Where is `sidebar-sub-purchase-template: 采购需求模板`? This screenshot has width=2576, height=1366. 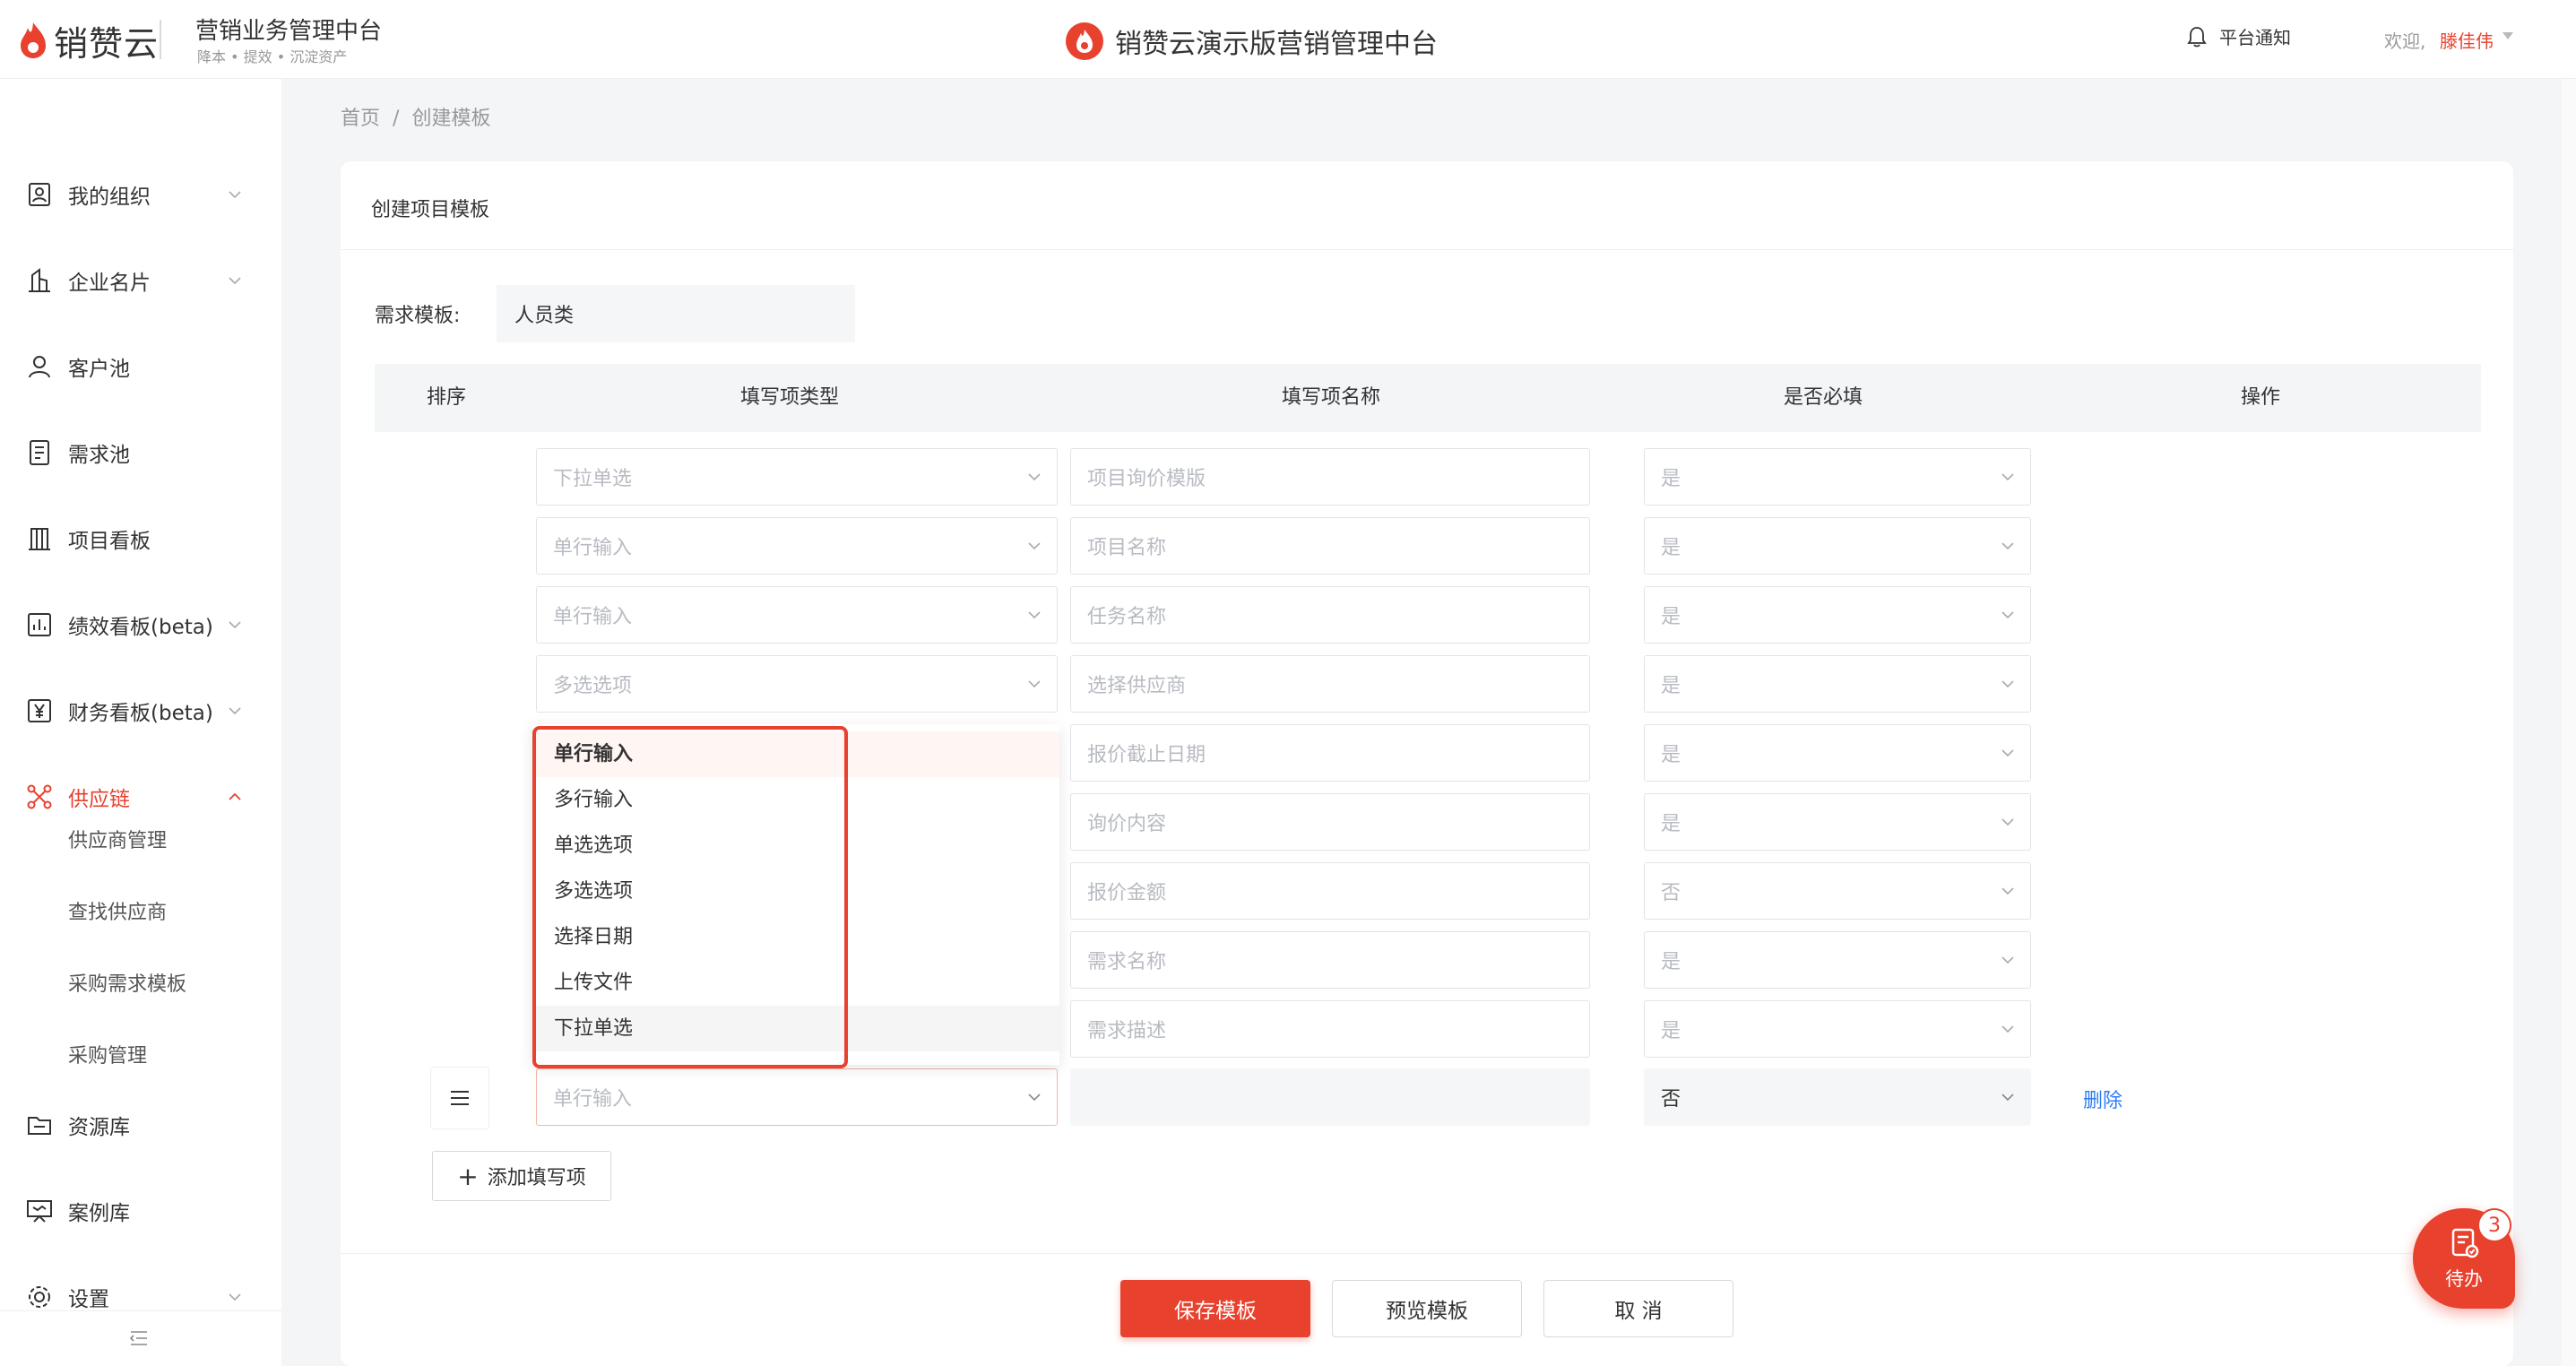
sidebar-sub-purchase-template: 采购需求模板 is located at coordinates (127, 983).